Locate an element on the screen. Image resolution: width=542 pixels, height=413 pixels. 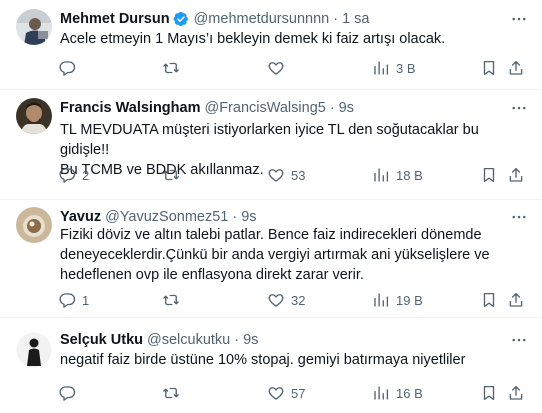
reply-button: 2 is located at coordinates (73, 175).